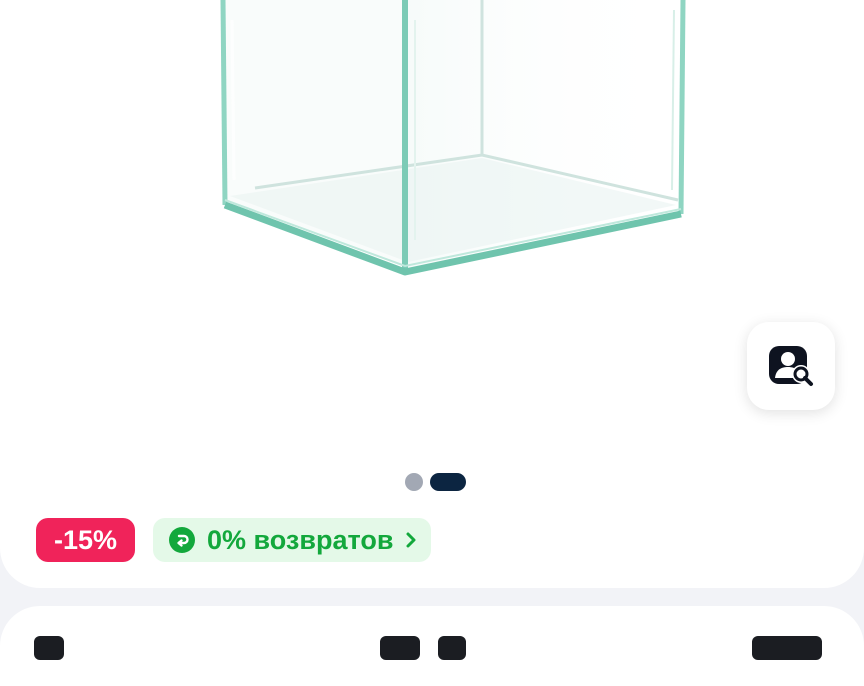  I want to click on discount-badge: -15%, so click(86, 540).